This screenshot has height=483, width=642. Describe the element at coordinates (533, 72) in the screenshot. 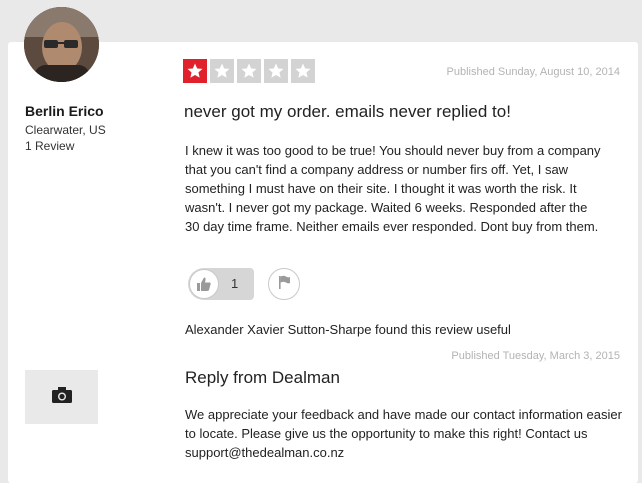

I see `review-published-date: Published Sunday, August 10, 2014` at that location.